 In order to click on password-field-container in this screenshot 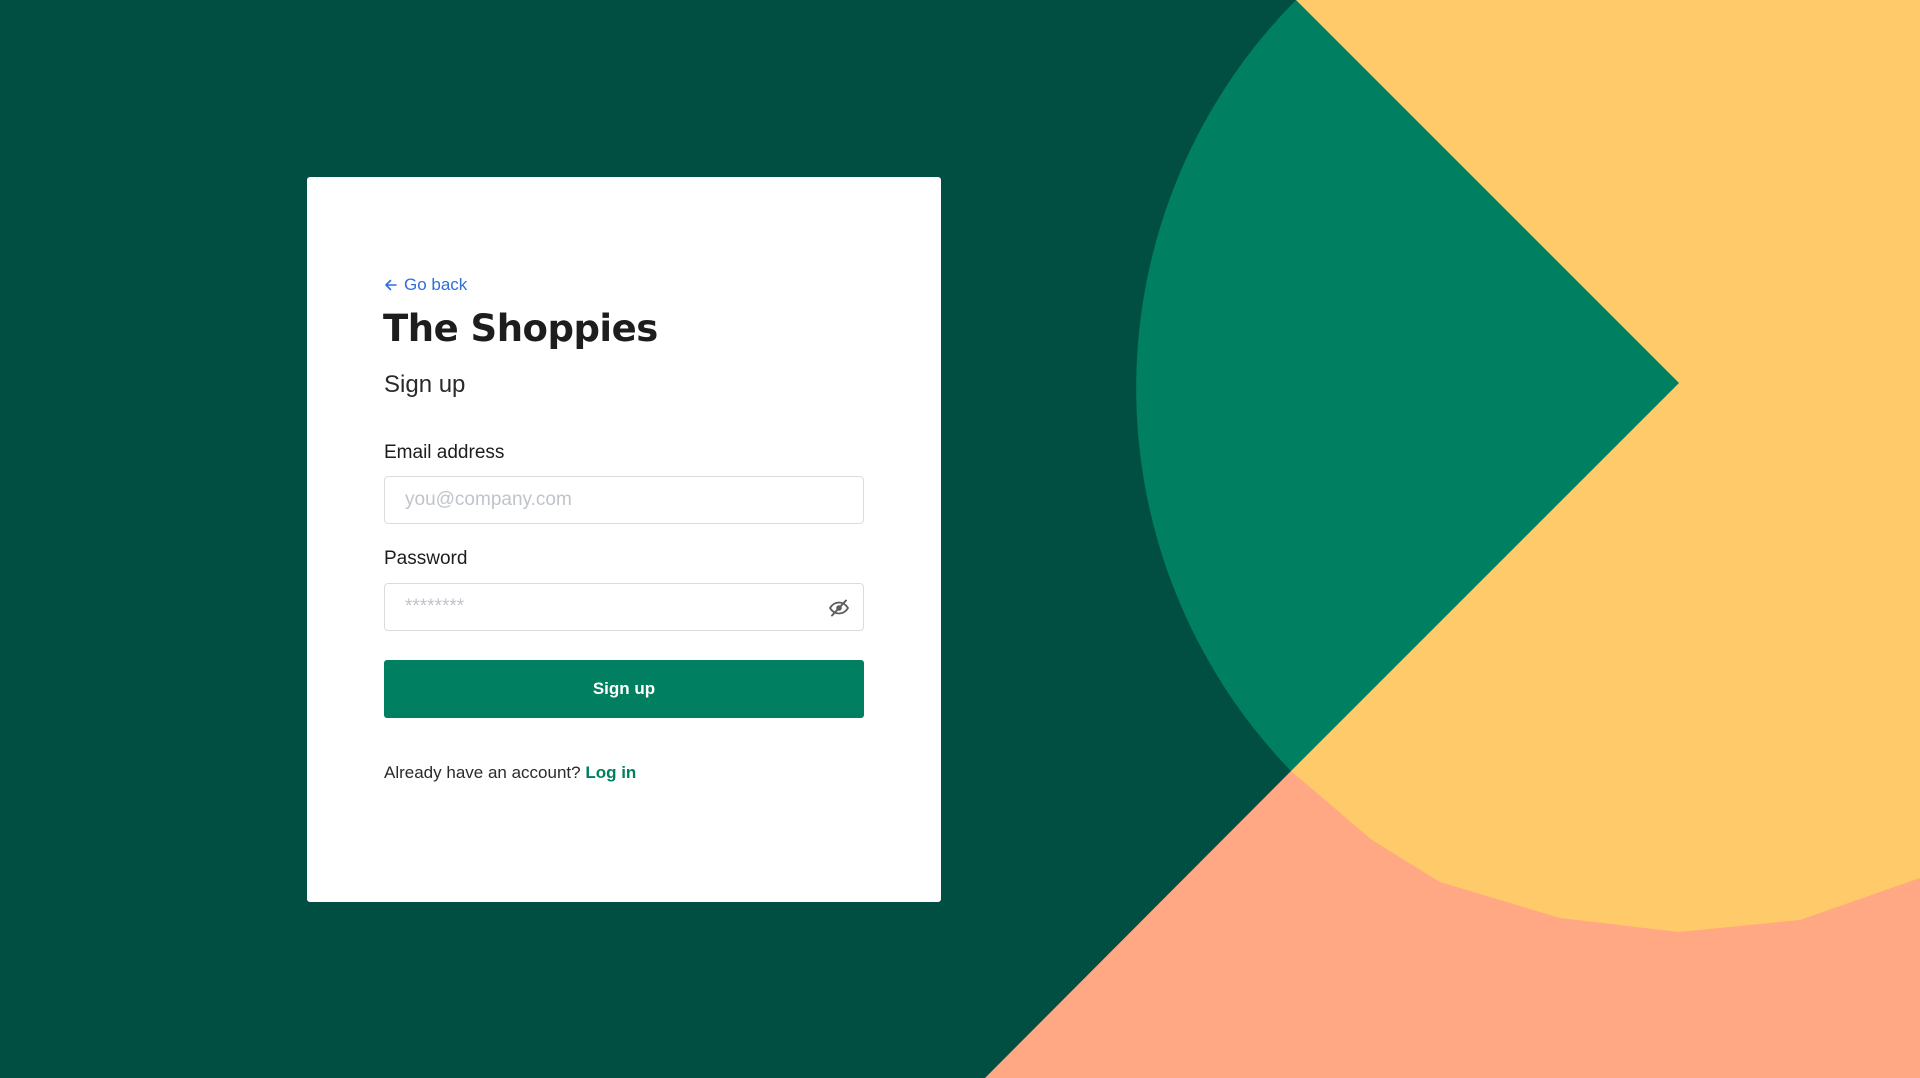, I will do `click(624, 607)`.